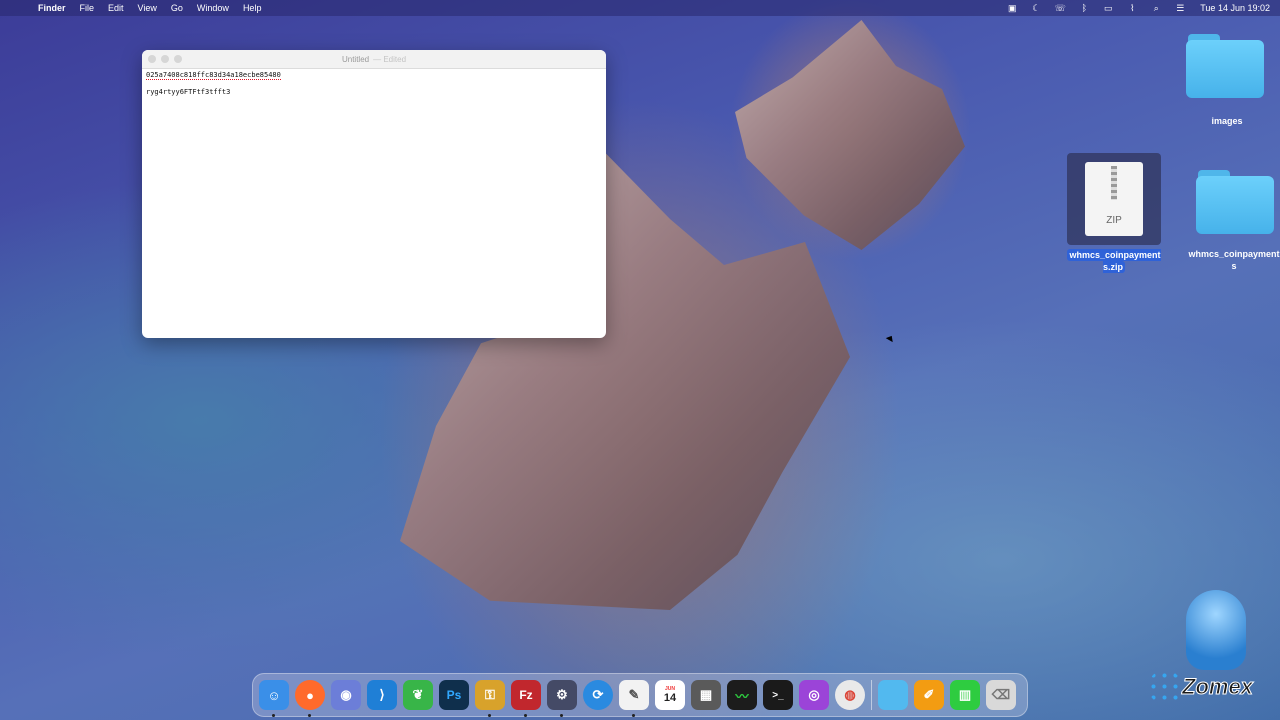 This screenshot has width=1280, height=720. What do you see at coordinates (87, 8) in the screenshot?
I see `menu-file: File` at bounding box center [87, 8].